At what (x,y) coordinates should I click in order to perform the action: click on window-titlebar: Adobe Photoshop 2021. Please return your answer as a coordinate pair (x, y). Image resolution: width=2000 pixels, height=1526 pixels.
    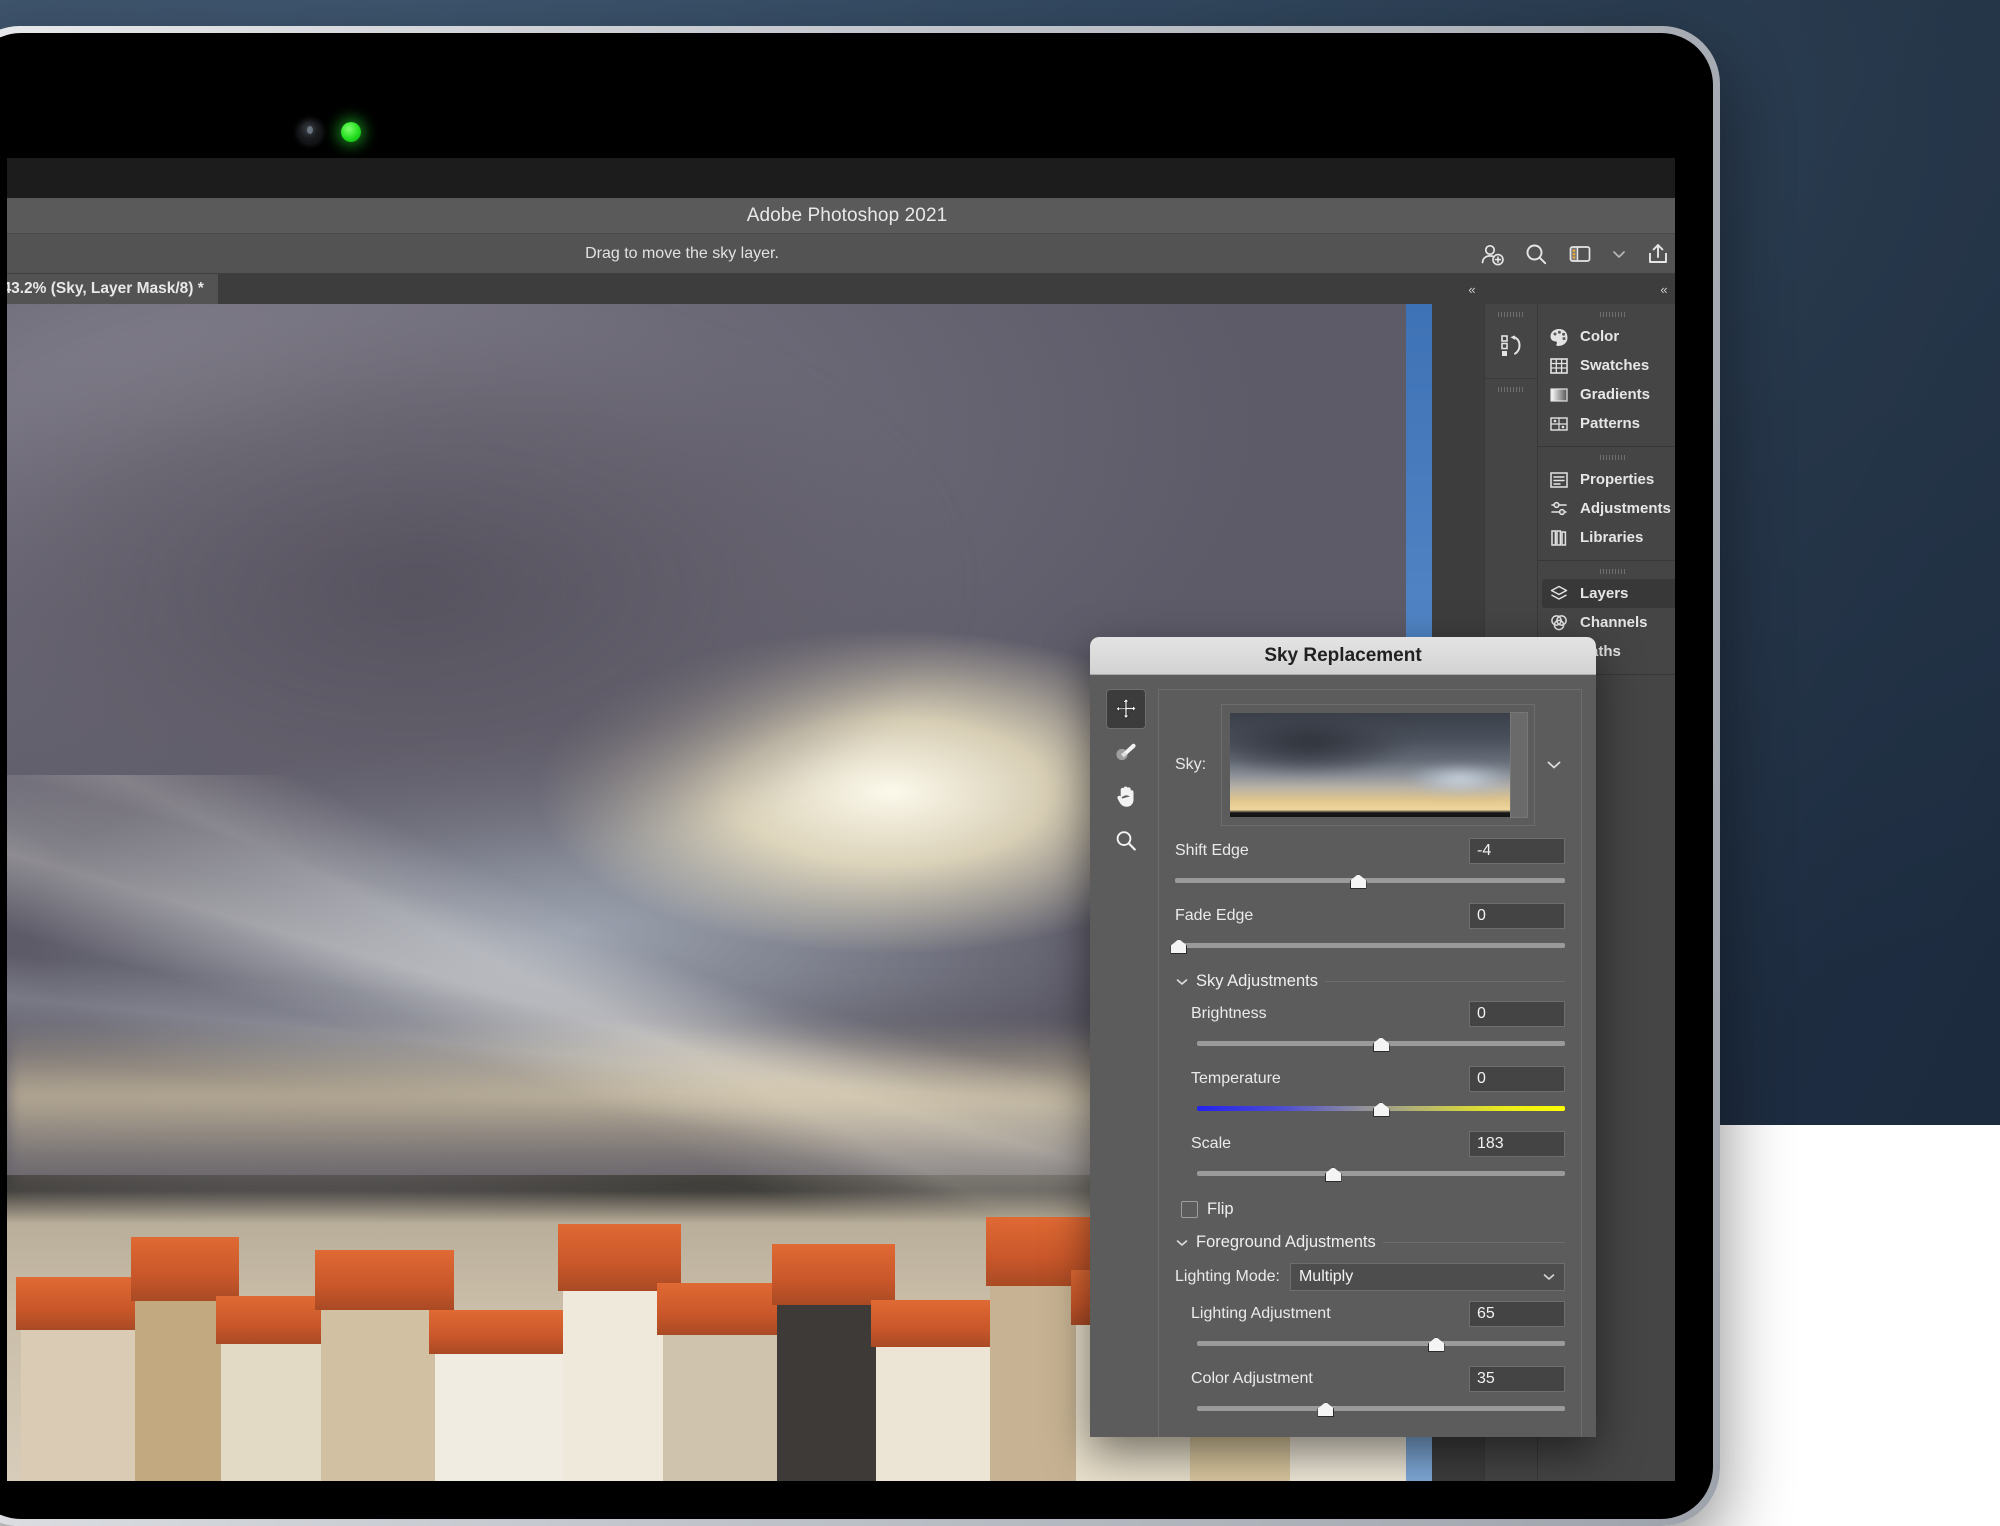
    Looking at the image, I should click on (841, 216).